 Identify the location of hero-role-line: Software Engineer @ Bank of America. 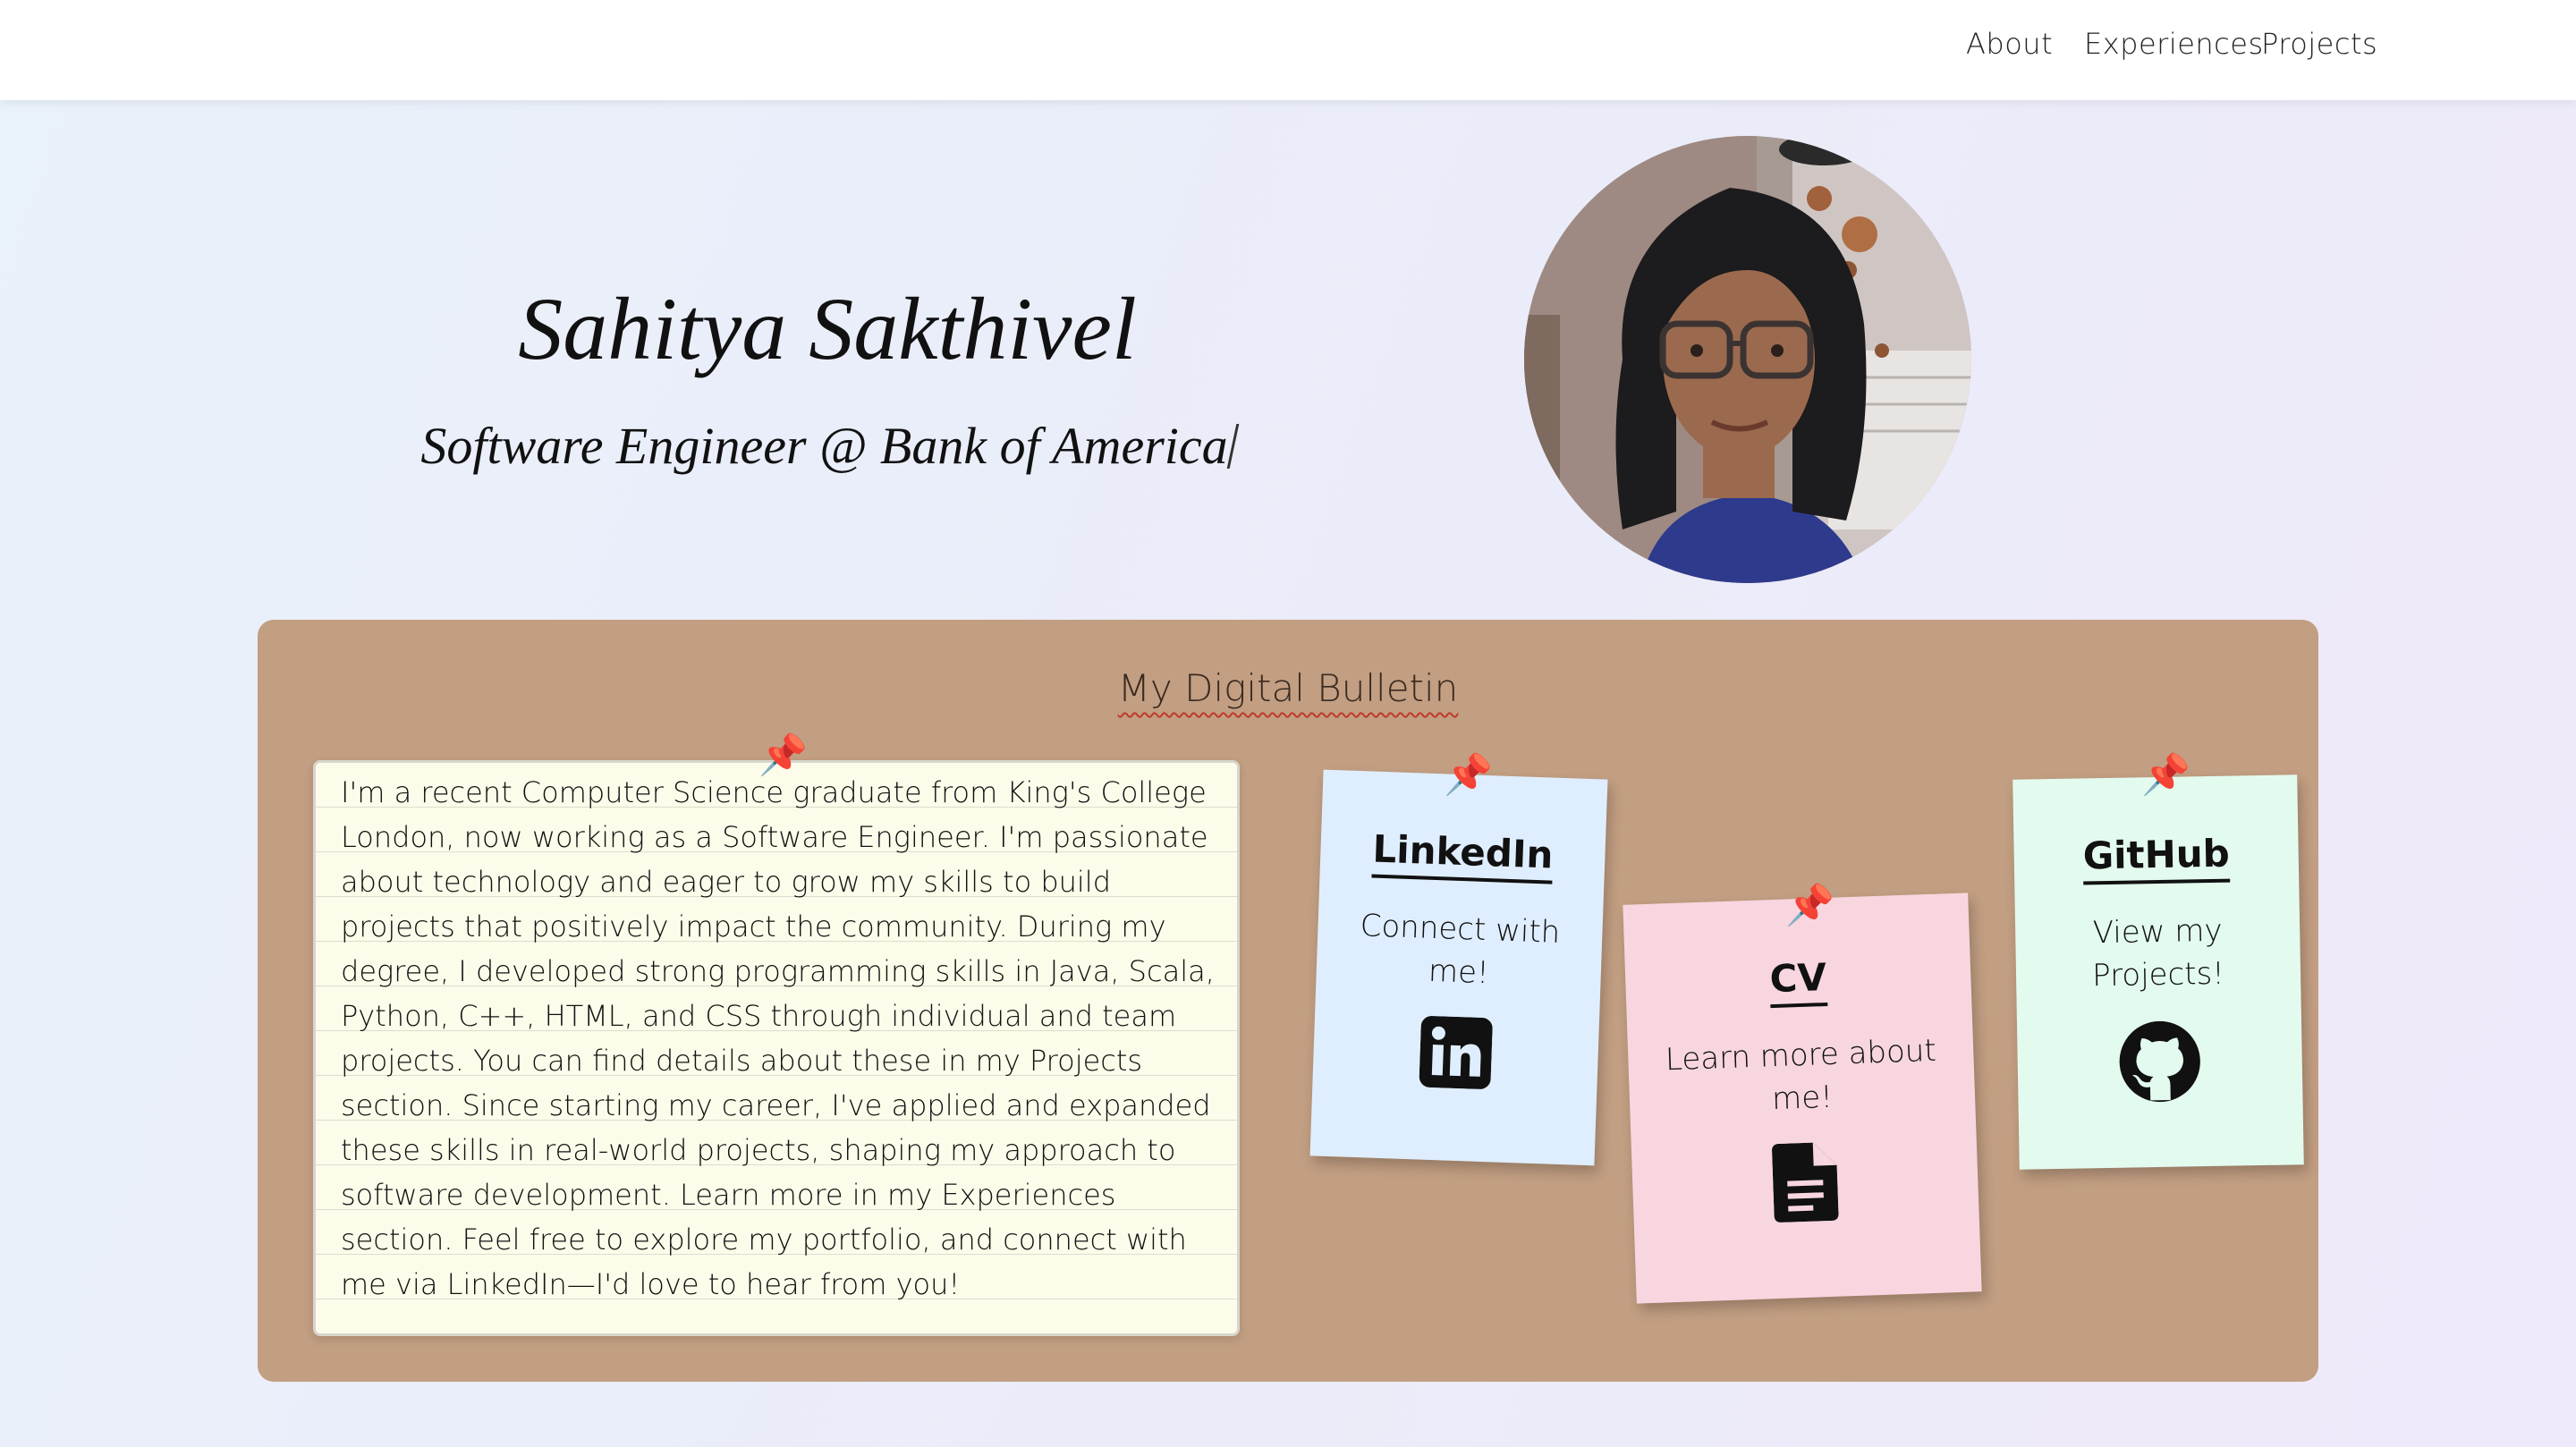
(827, 446).